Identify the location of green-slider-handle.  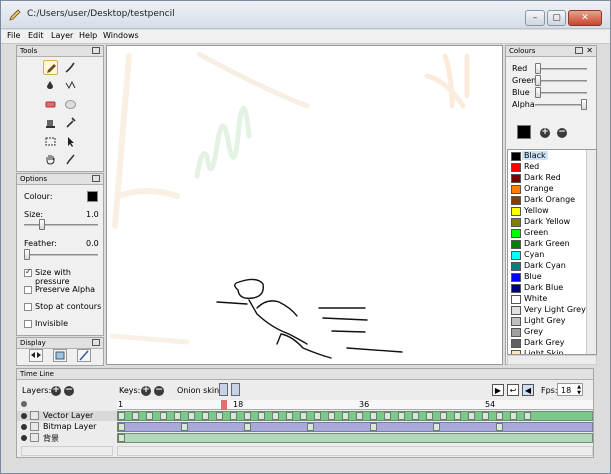
(538, 80).